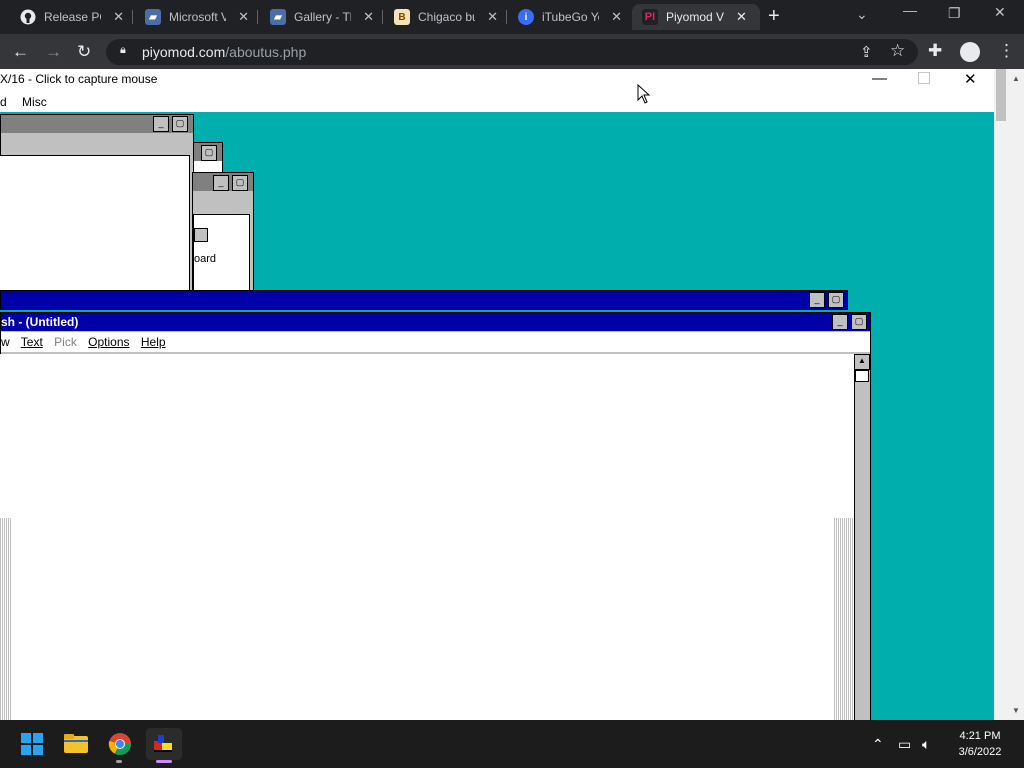  I want to click on windows-start-icon, so click(32, 744).